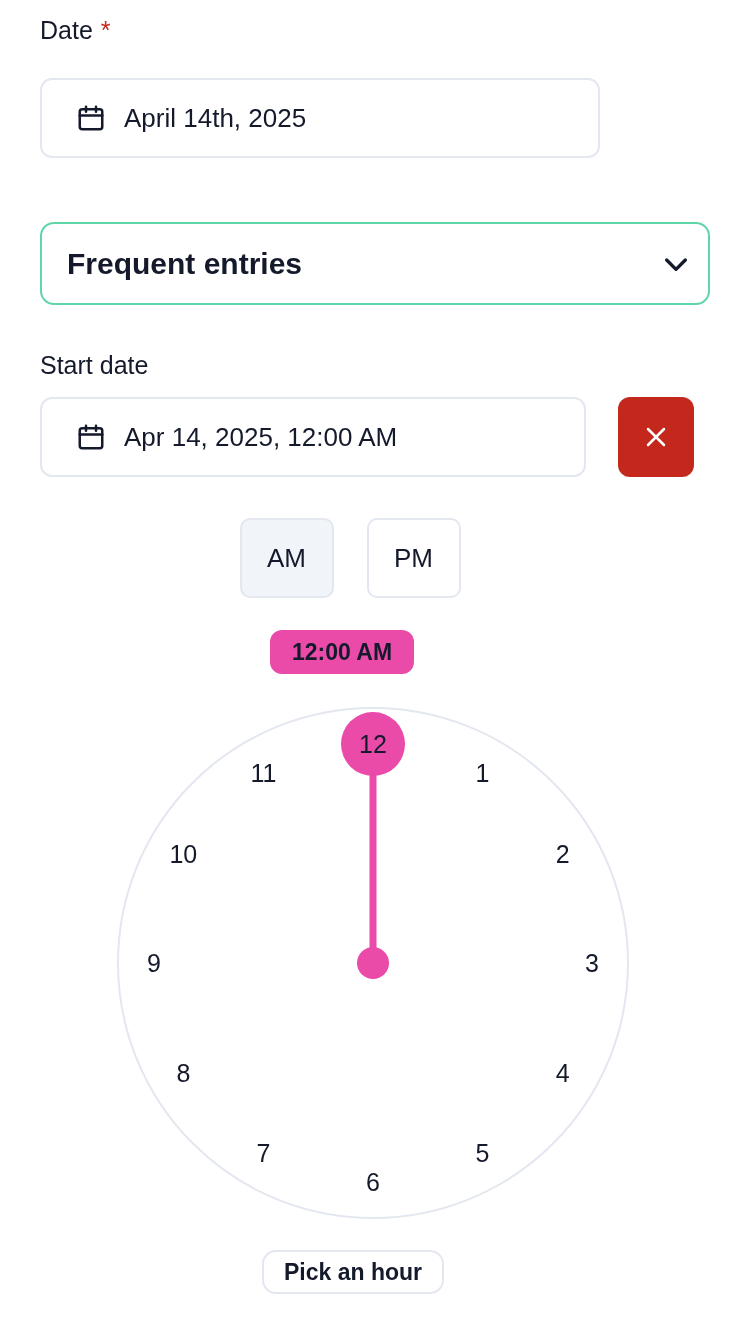  Describe the element at coordinates (482, 773) in the screenshot. I see `clock-number: 1` at that location.